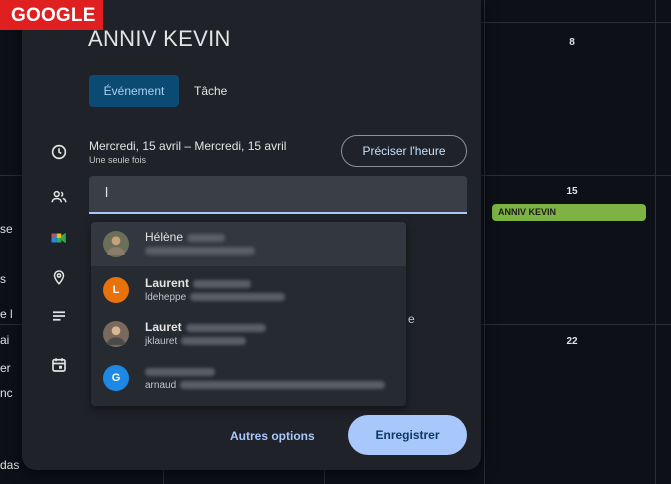 The height and width of the screenshot is (484, 671). Describe the element at coordinates (116, 290) in the screenshot. I see `avatar: L` at that location.